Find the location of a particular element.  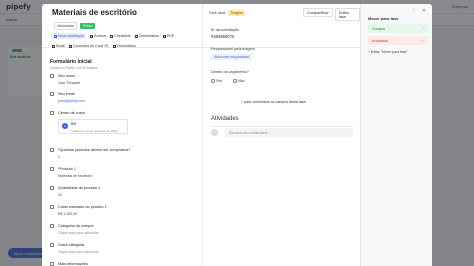

badge-row: Velocidade Prazo is located at coordinates (75, 26).